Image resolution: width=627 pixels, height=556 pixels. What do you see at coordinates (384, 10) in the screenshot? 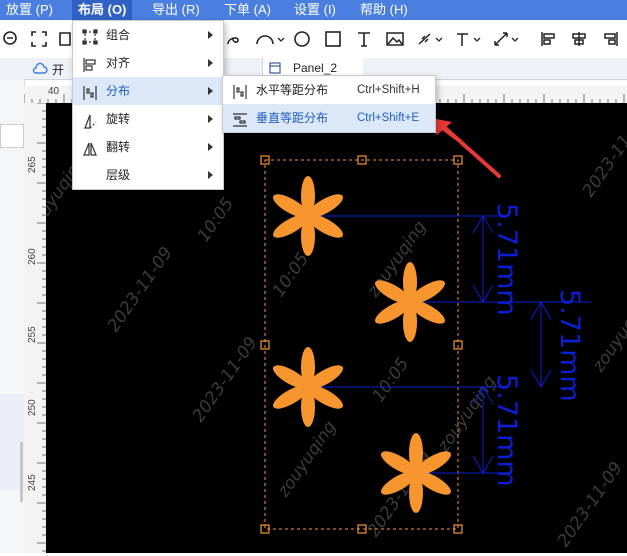
I see `menu-help: 帮助 (H)` at bounding box center [384, 10].